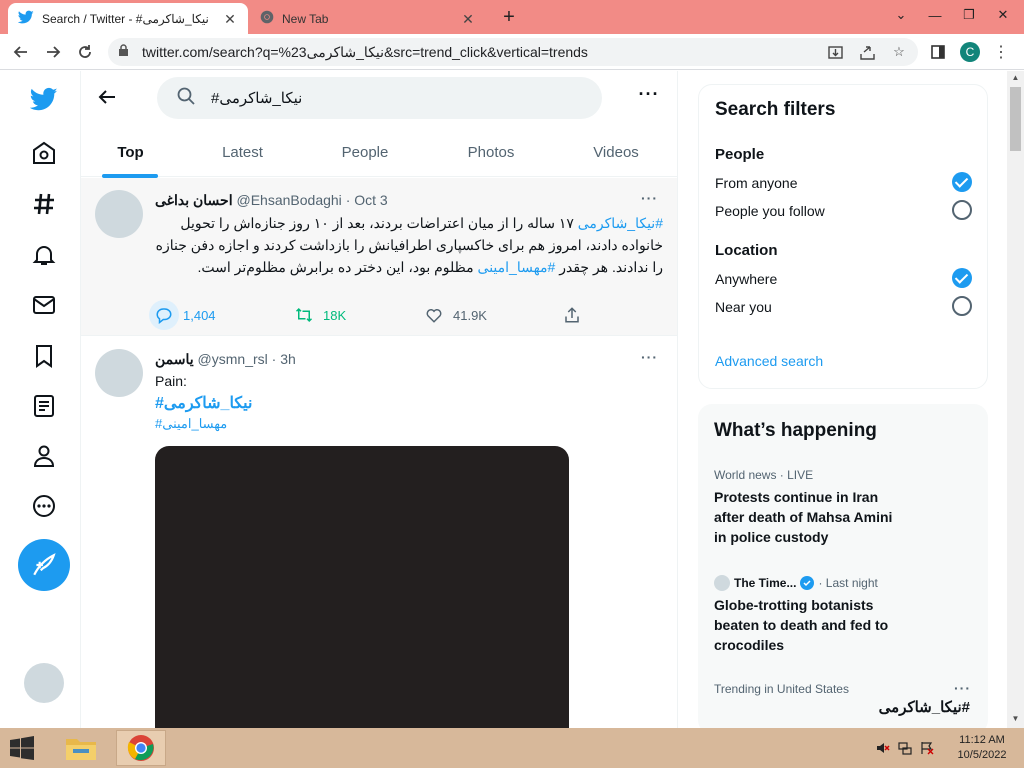 The width and height of the screenshot is (1024, 768). What do you see at coordinates (44, 456) in the screenshot?
I see `profile-person-icon` at bounding box center [44, 456].